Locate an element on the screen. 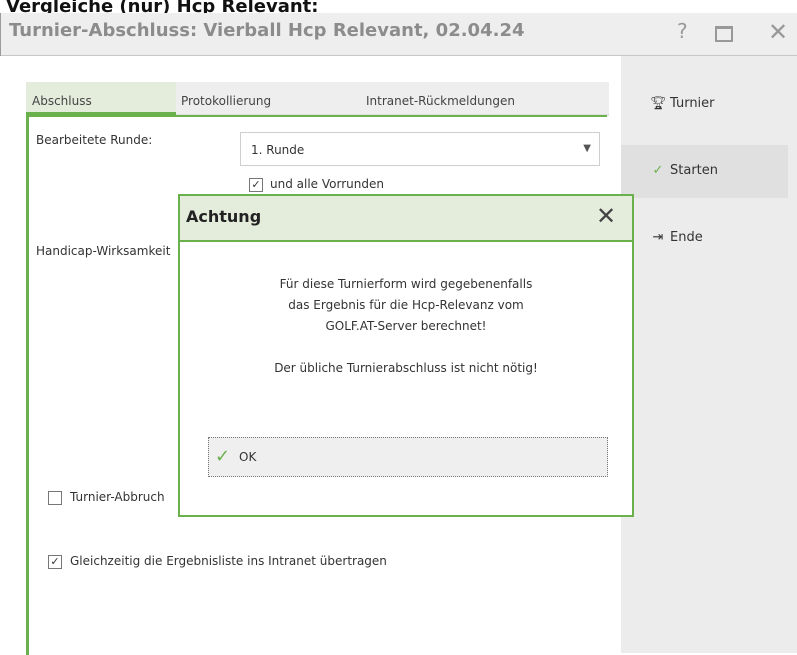 The height and width of the screenshot is (655, 797). end-button: ⇥ Ende is located at coordinates (676, 237).